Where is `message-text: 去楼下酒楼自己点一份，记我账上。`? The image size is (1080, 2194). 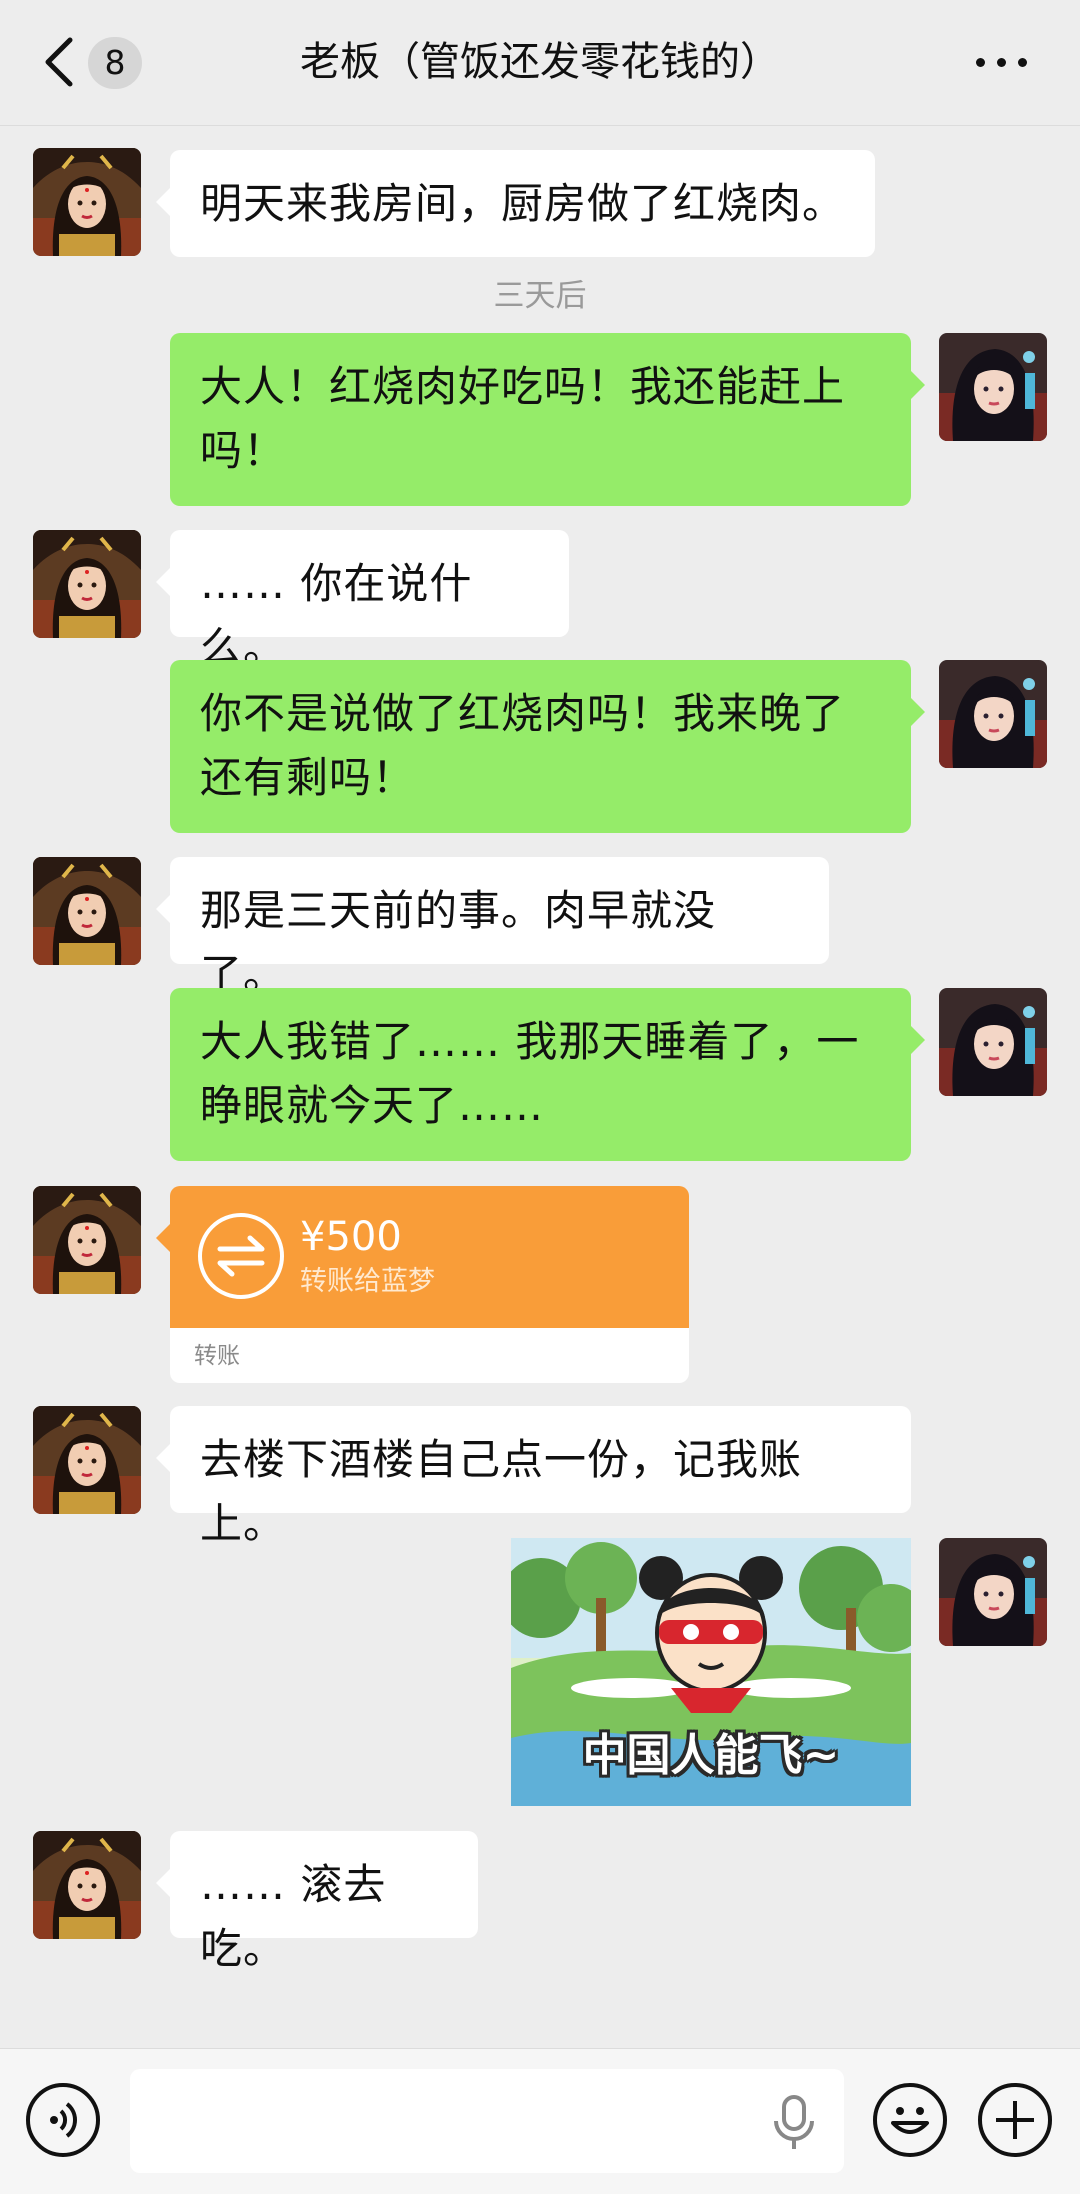
message-text: 去楼下酒楼自己点一份，记我账上。 is located at coordinates (501, 1491).